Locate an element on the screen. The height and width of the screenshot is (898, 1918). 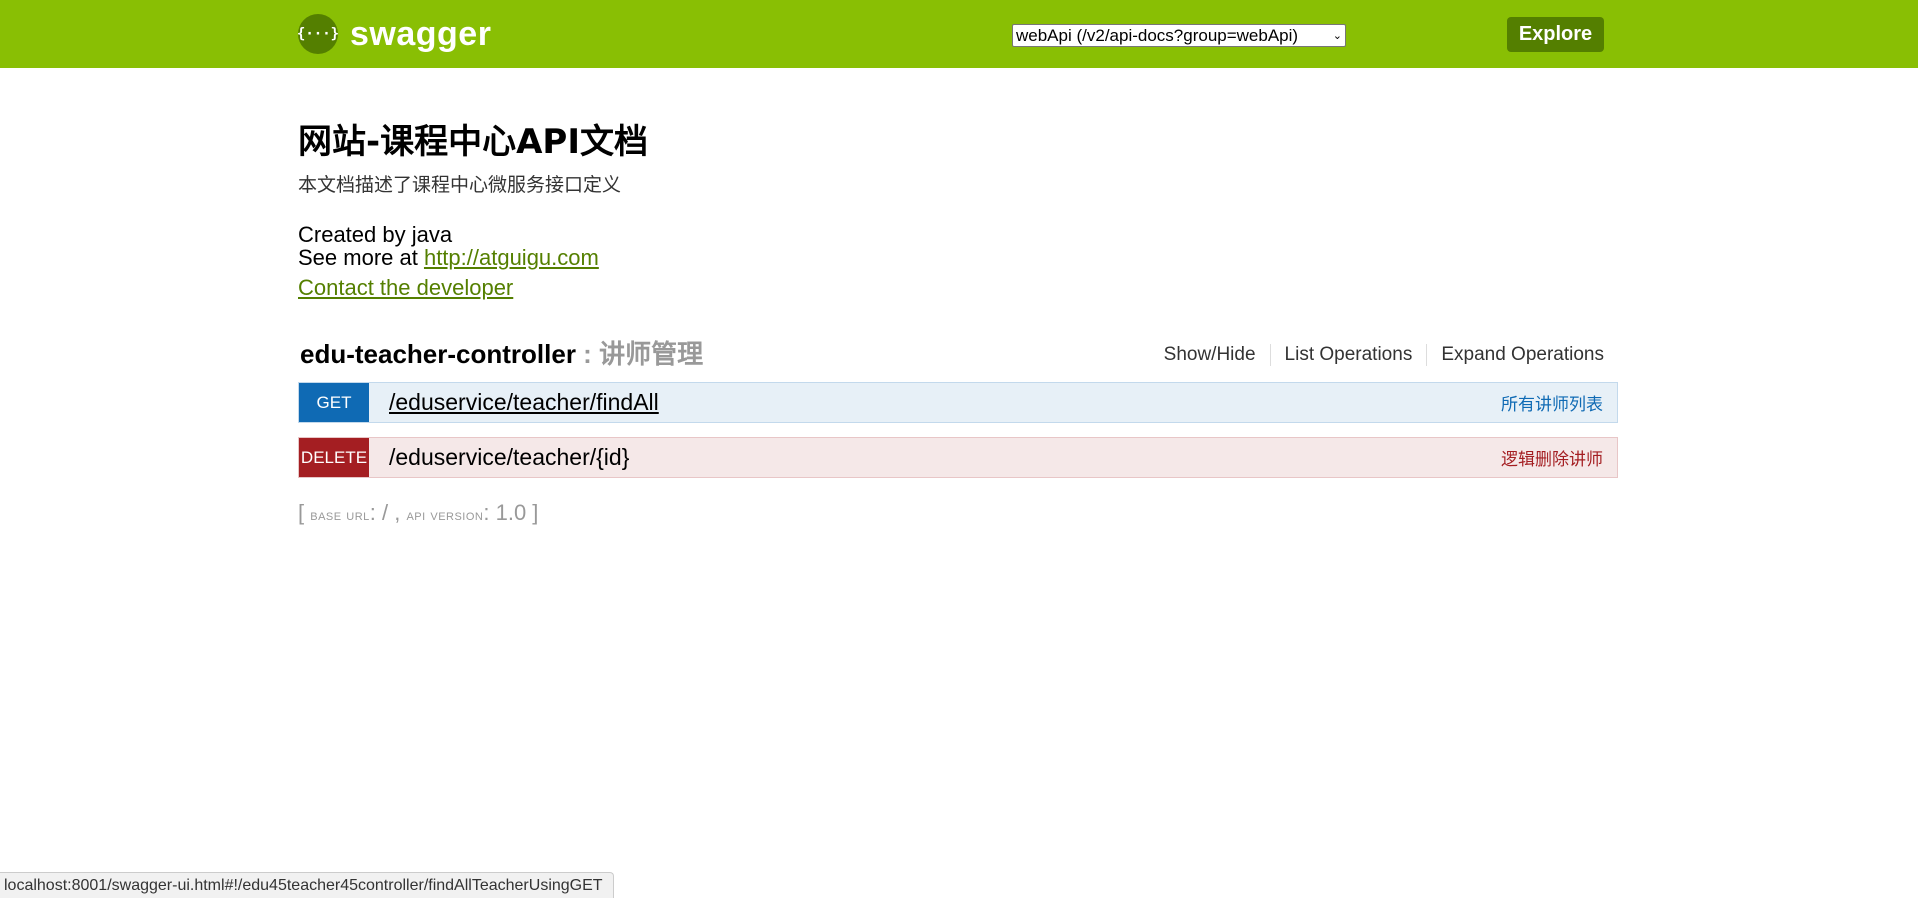
chevron-down-icon: ⌄ is located at coordinates (1337, 36).